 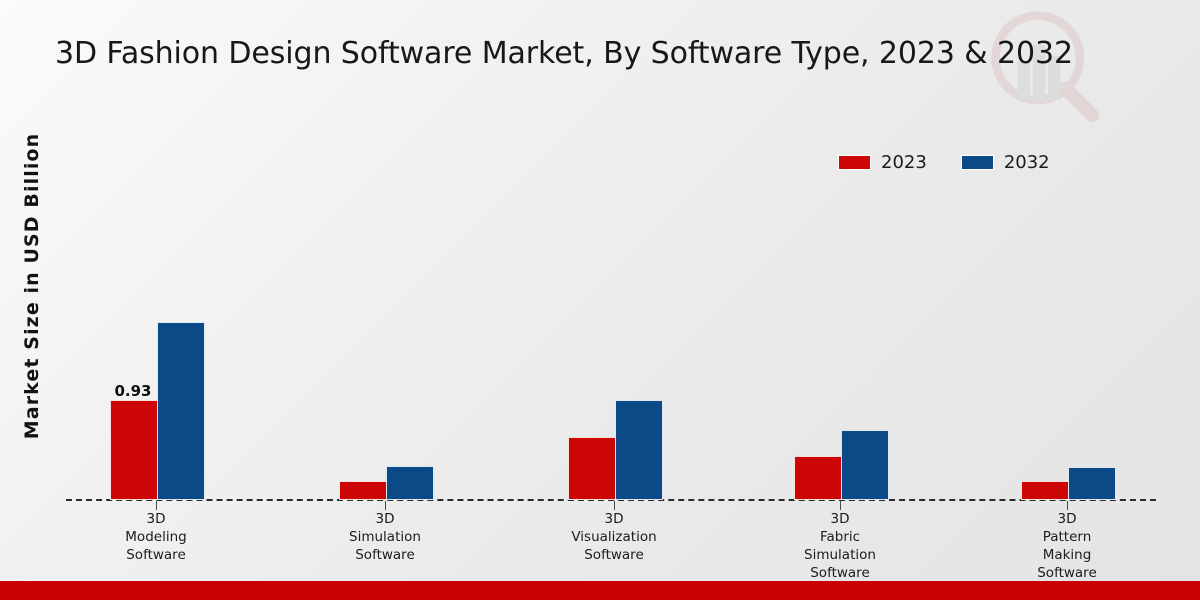 I want to click on x-axis-label-3: 3D Visualization Software, so click(x=614, y=537).